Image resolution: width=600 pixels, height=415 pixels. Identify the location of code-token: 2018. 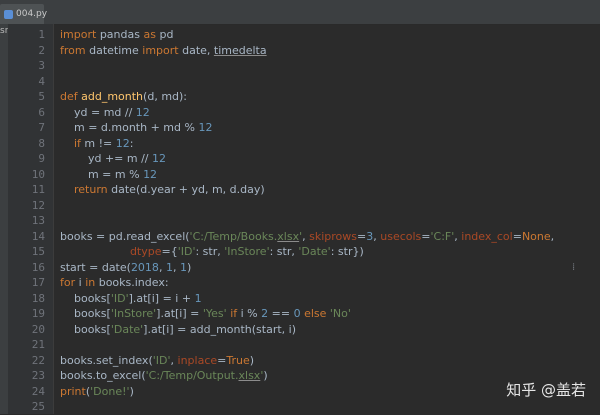
(144, 267).